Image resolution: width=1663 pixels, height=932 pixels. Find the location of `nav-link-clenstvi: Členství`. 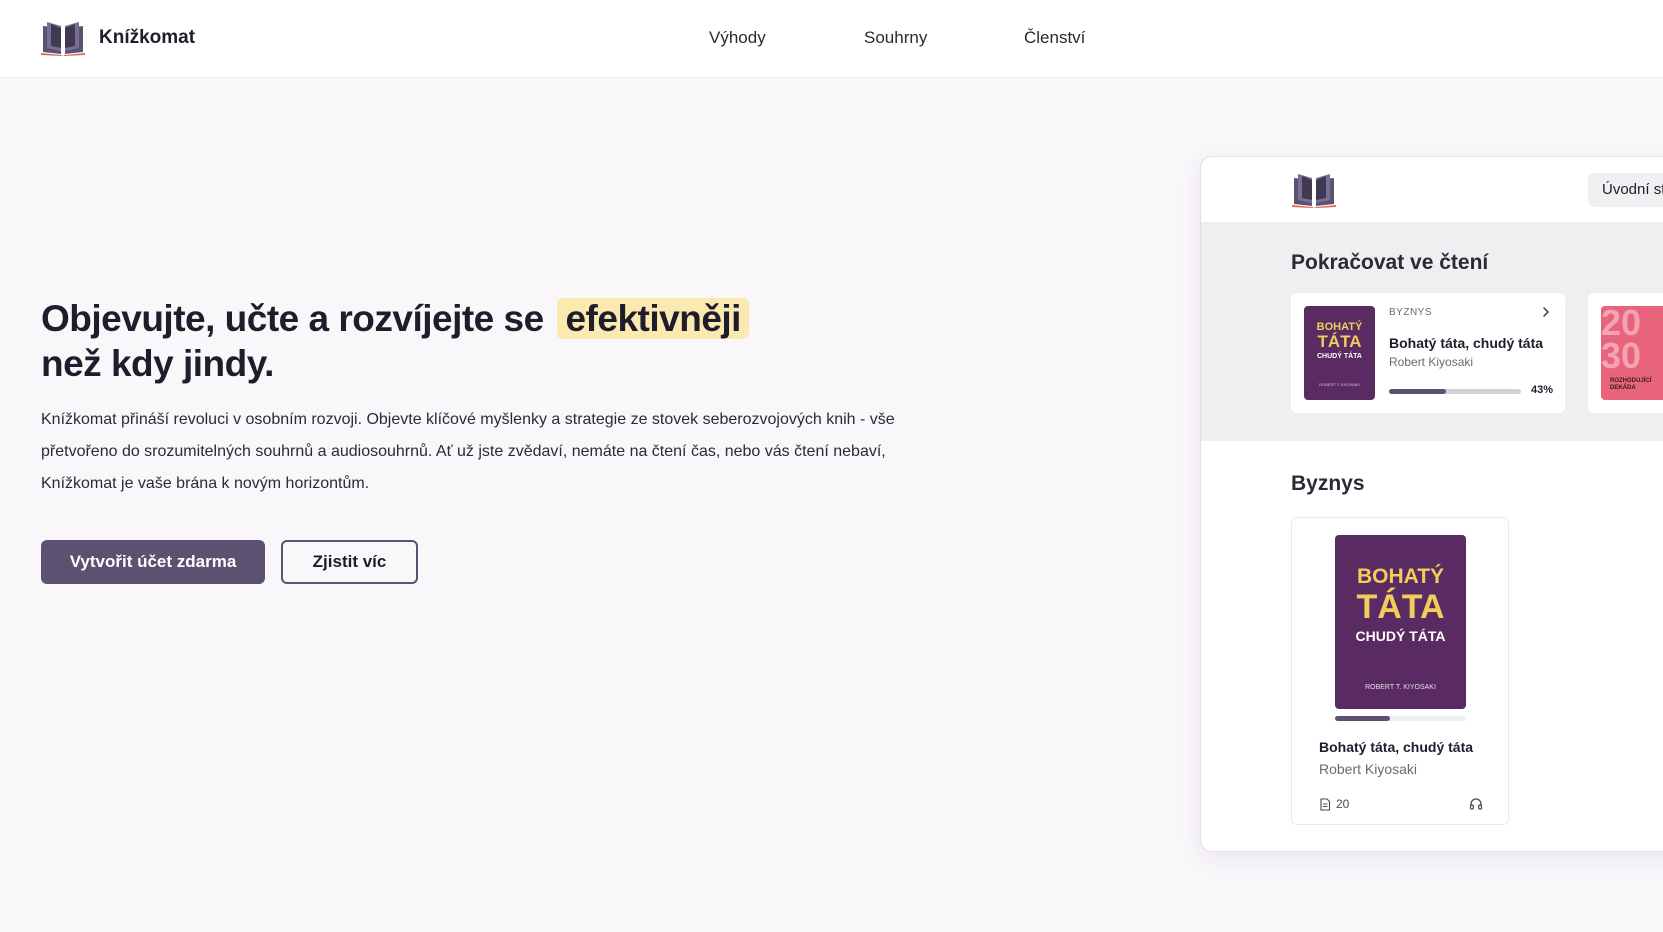

nav-link-clenstvi: Členství is located at coordinates (1054, 38).